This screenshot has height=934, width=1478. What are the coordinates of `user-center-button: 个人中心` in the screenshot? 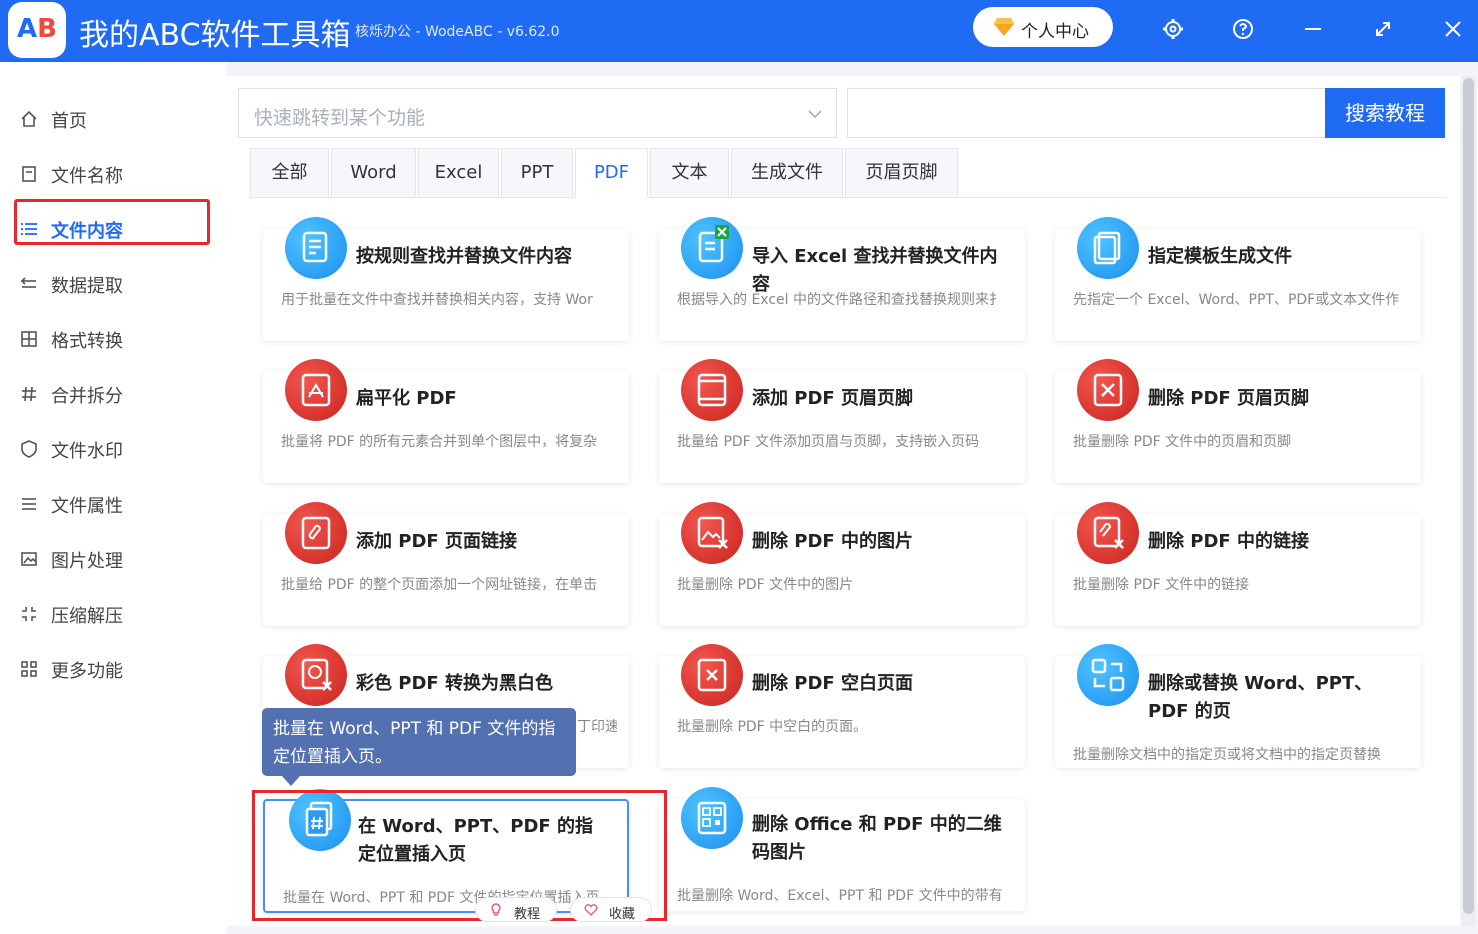 It's located at (1043, 27).